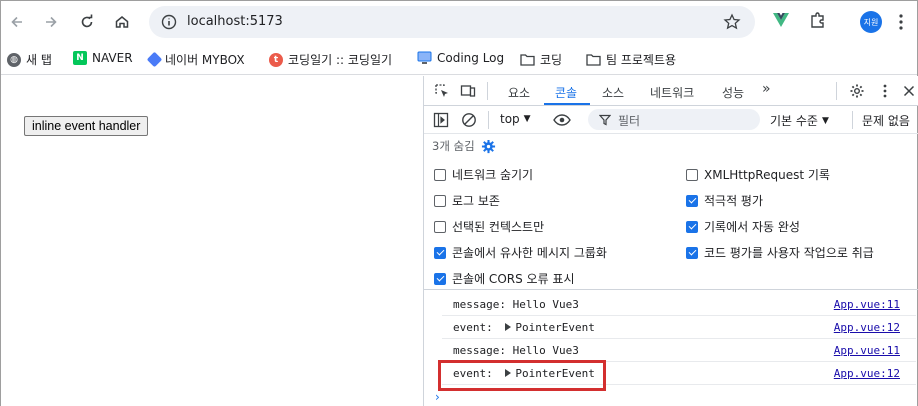 The image size is (918, 406). I want to click on close-devtools-icon, so click(909, 91).